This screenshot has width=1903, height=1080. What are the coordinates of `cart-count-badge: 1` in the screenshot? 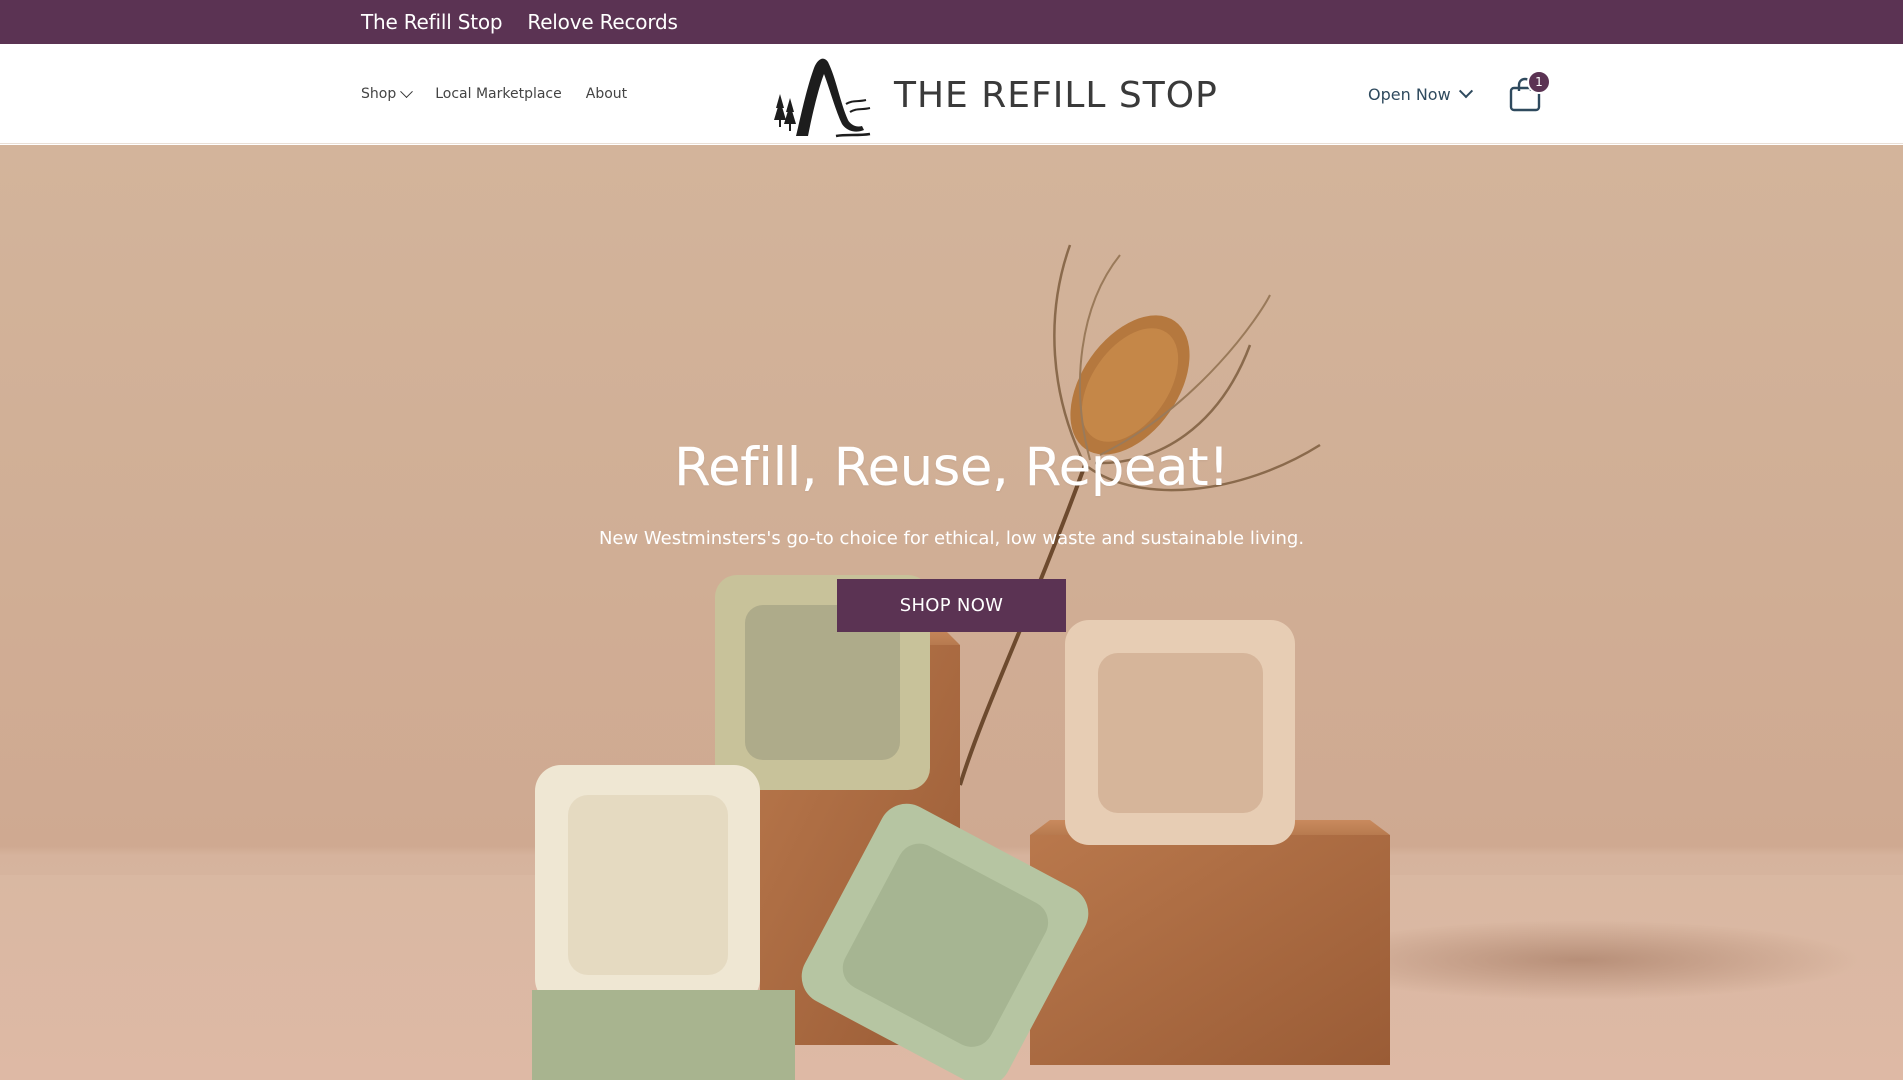 It's located at (1539, 82).